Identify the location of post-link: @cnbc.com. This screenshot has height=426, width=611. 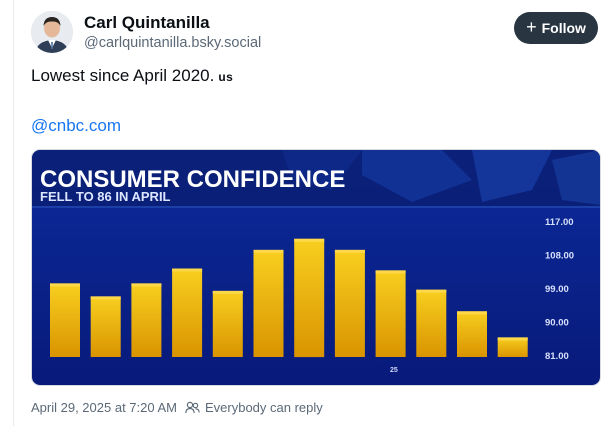
(76, 126).